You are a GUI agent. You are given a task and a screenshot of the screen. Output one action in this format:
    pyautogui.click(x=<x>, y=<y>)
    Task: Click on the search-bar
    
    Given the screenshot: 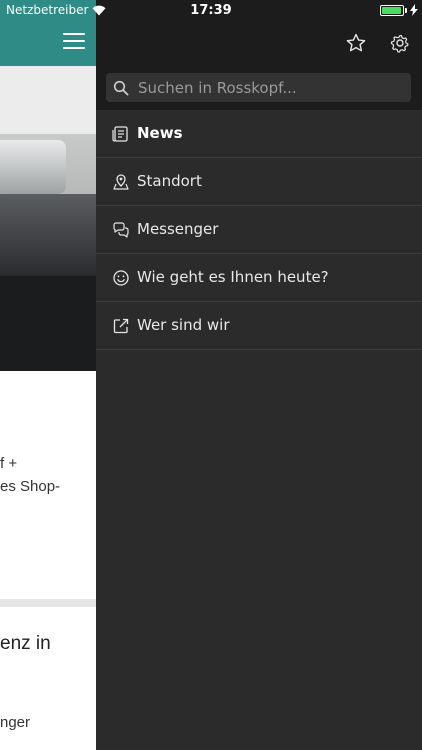 What is the action you would take?
    pyautogui.click(x=258, y=87)
    